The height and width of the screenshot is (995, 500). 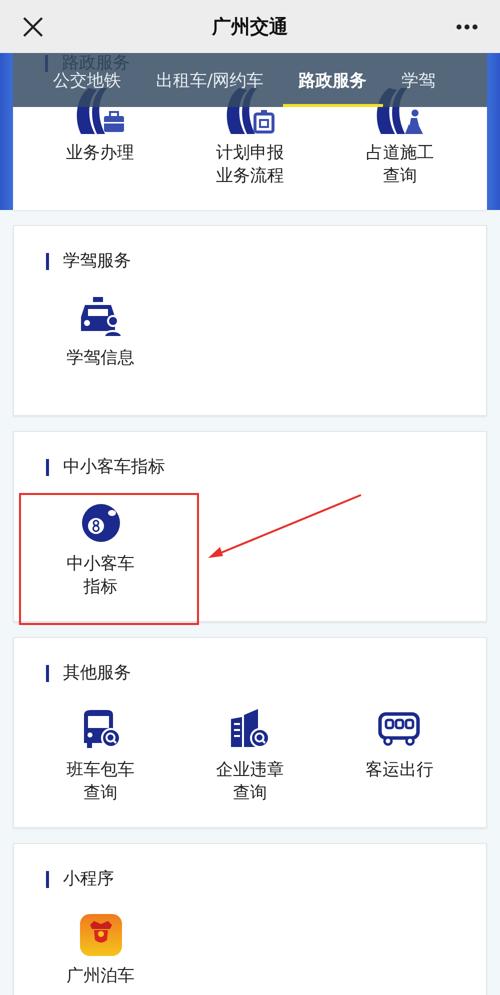 What do you see at coordinates (88, 879) in the screenshot?
I see `section-title: 小程序` at bounding box center [88, 879].